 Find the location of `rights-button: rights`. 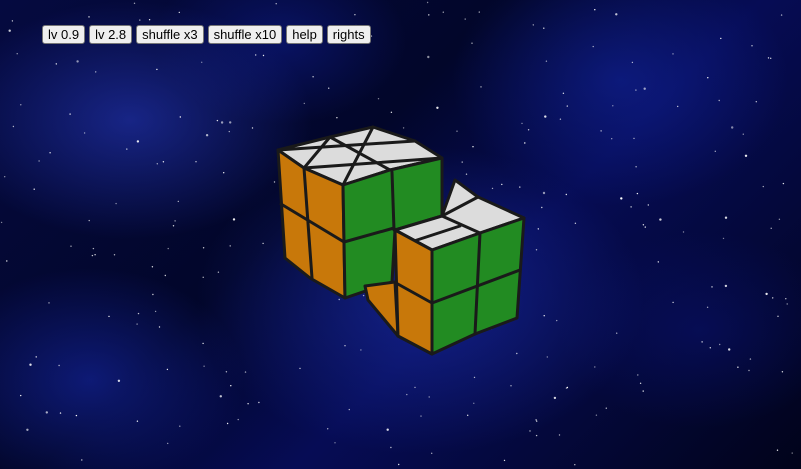

rights-button: rights is located at coordinates (348, 34).